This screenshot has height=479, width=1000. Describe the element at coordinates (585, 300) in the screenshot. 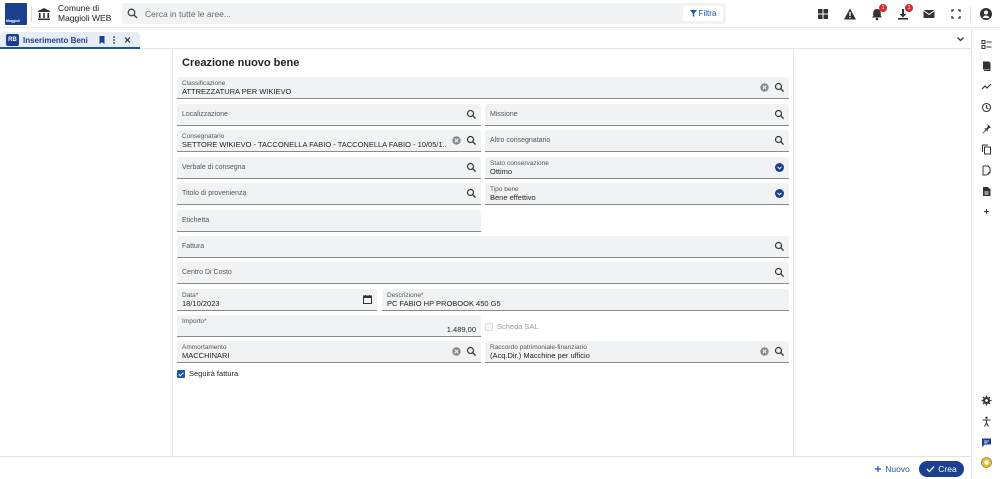

I see `descrizione-field: Descrizione* PC FABIO HP PROBOOK 450 G5` at that location.